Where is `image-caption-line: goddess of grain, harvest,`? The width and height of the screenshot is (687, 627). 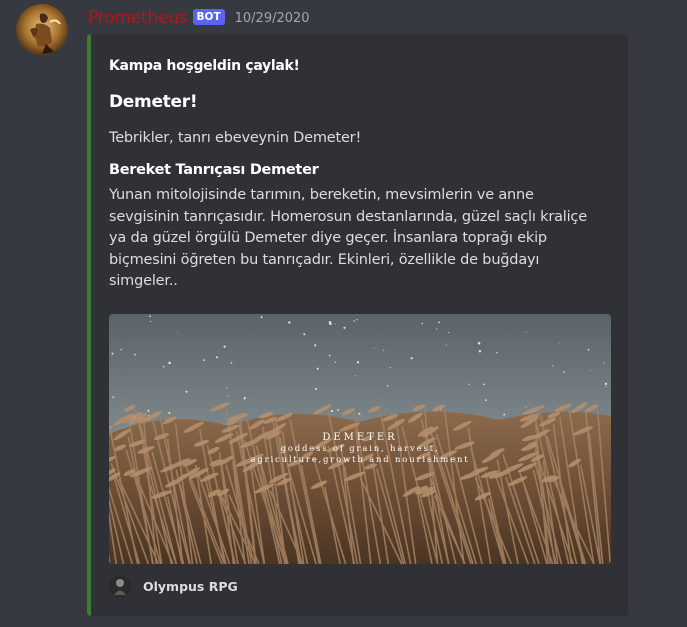
image-caption-line: goddess of grain, harvest, is located at coordinates (360, 449).